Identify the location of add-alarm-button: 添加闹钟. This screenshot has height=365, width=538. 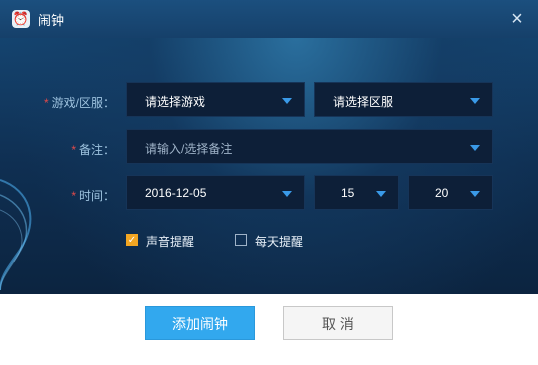
(200, 323).